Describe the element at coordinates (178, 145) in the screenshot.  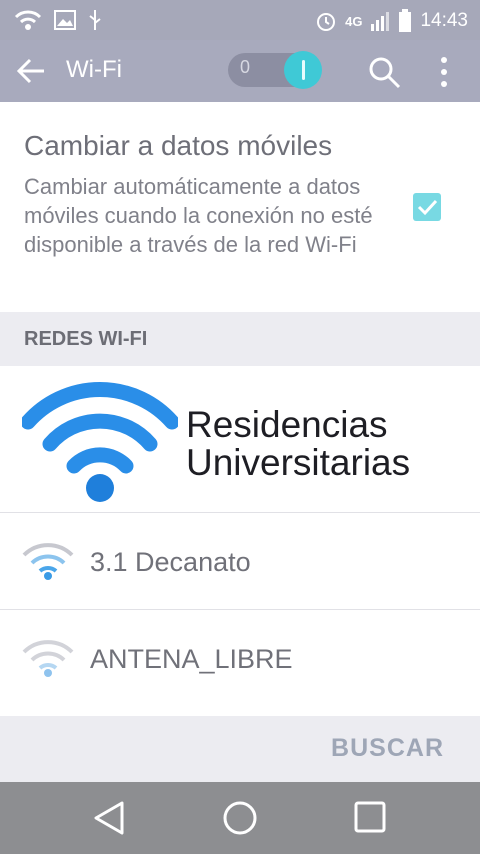
I see `setting-title: Cambiar a datos móviles` at that location.